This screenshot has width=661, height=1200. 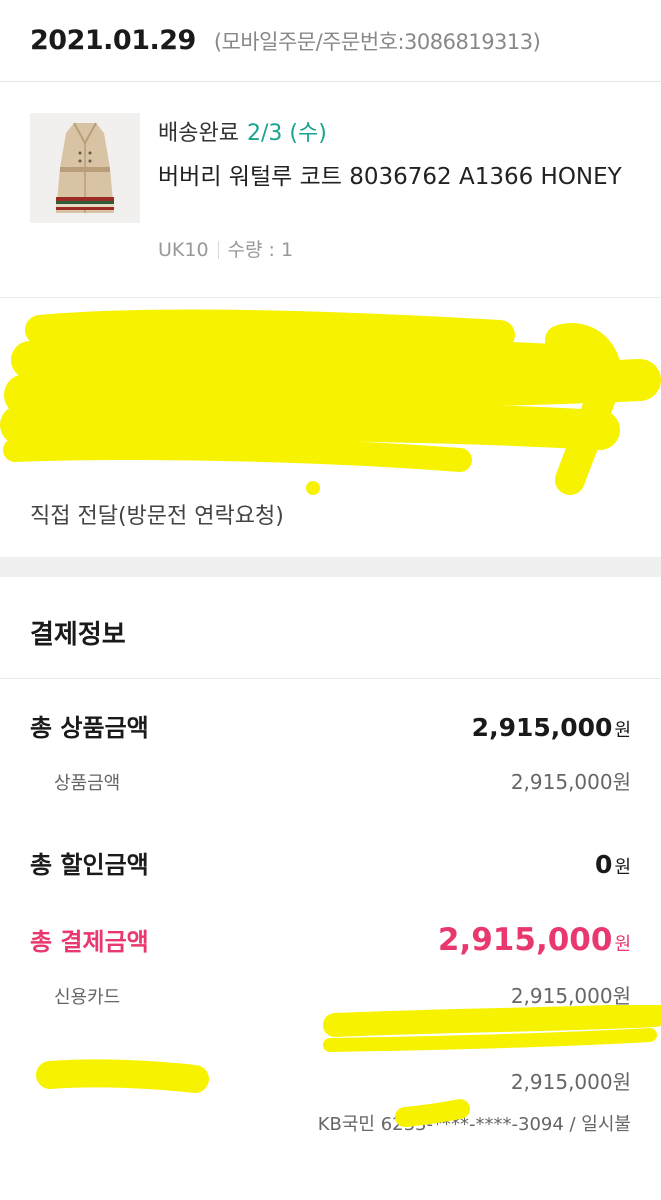 I want to click on total-payment-label: 총 결제금액, so click(x=89, y=942).